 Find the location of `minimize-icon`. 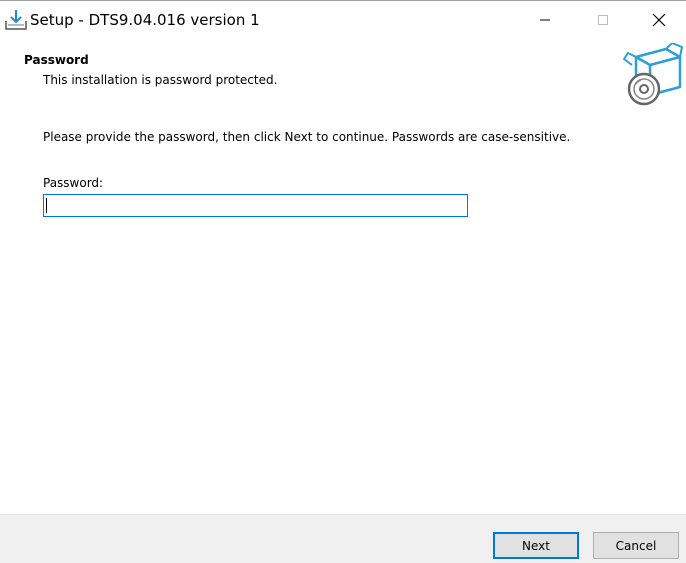

minimize-icon is located at coordinates (545, 20).